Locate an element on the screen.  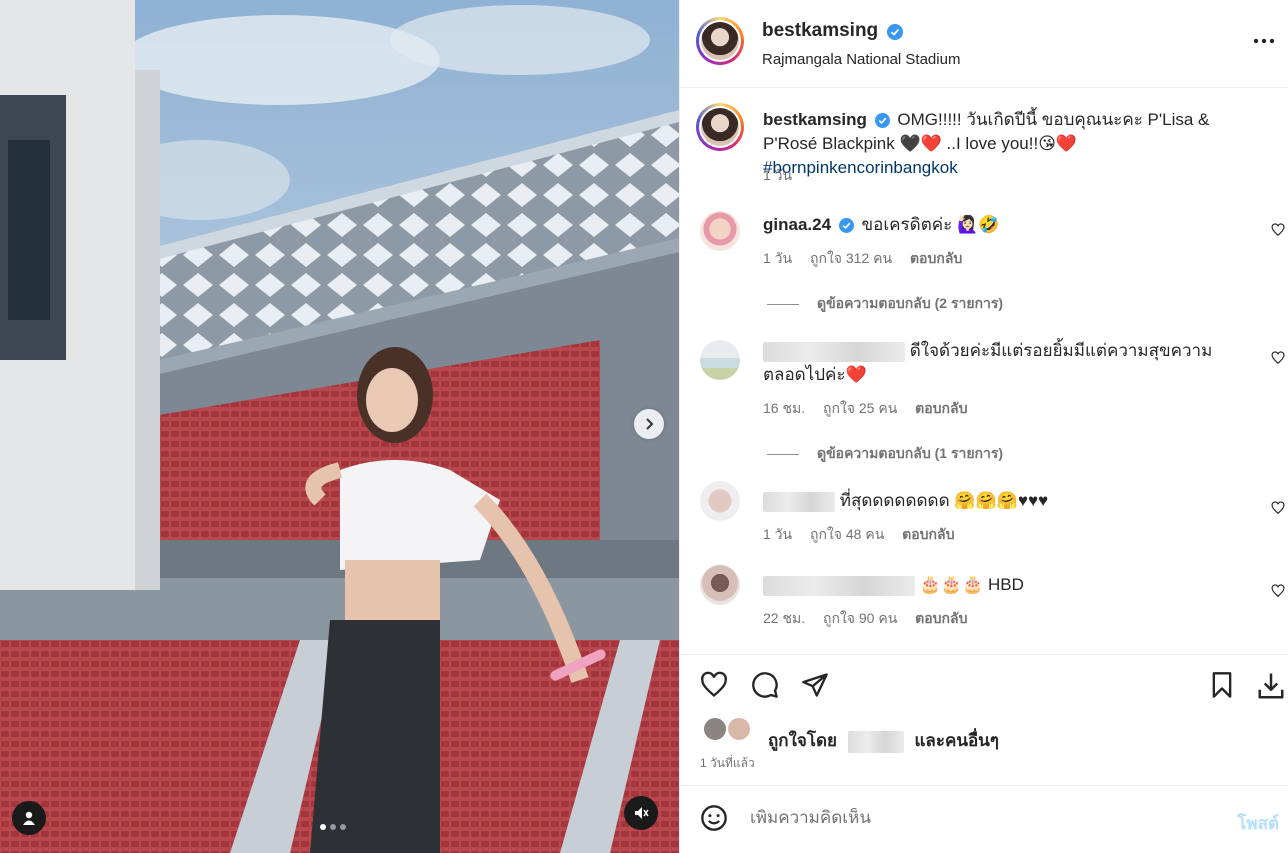
add-comment-bar: โพสต์ is located at coordinates (984, 819).